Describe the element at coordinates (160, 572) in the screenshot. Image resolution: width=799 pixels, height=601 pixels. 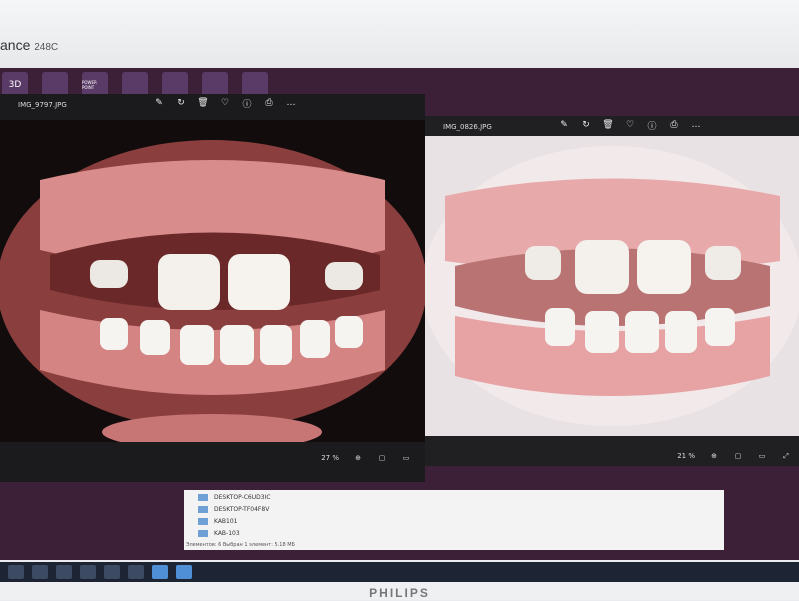
I see `photos-icon` at that location.